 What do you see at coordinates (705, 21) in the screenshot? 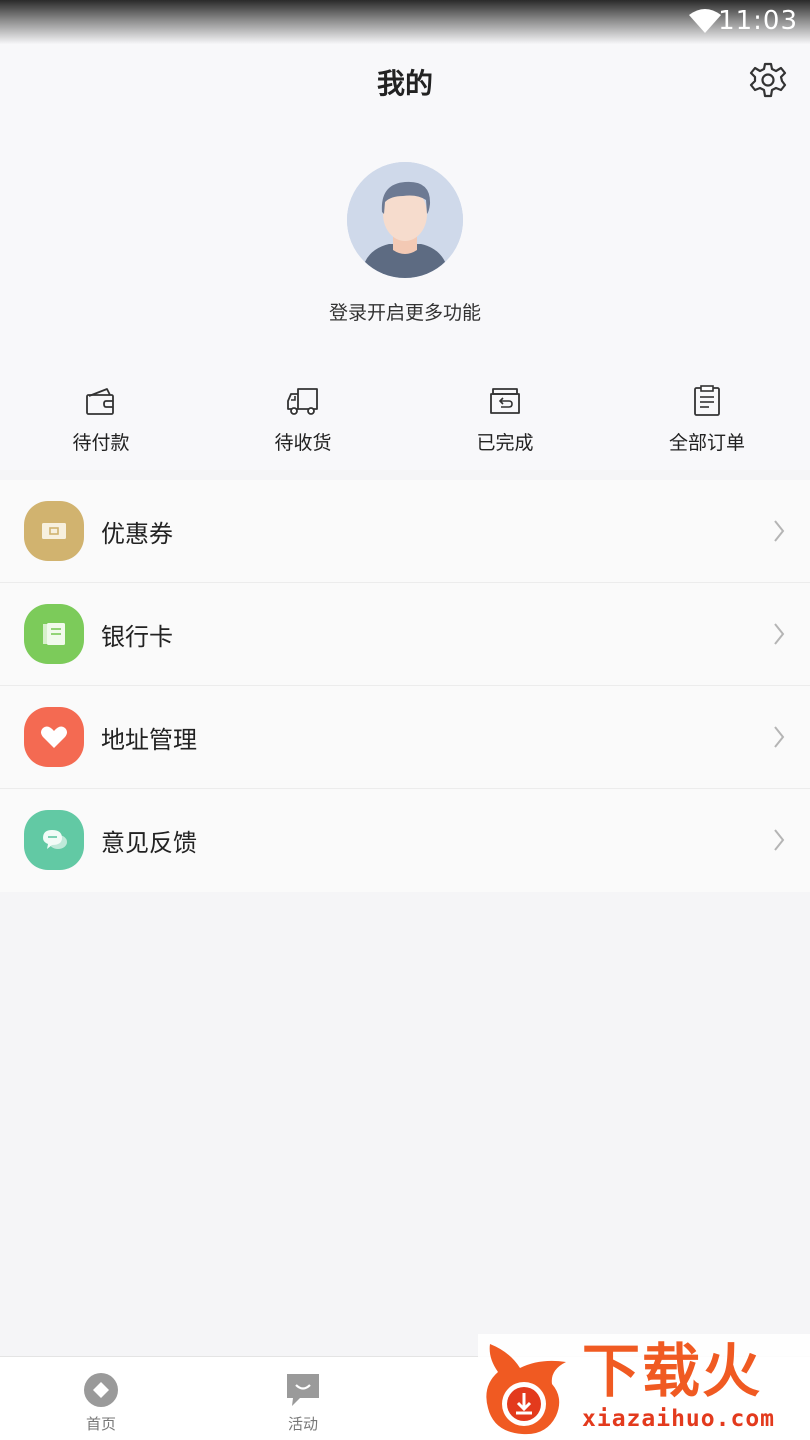
I see `wifi-icon` at bounding box center [705, 21].